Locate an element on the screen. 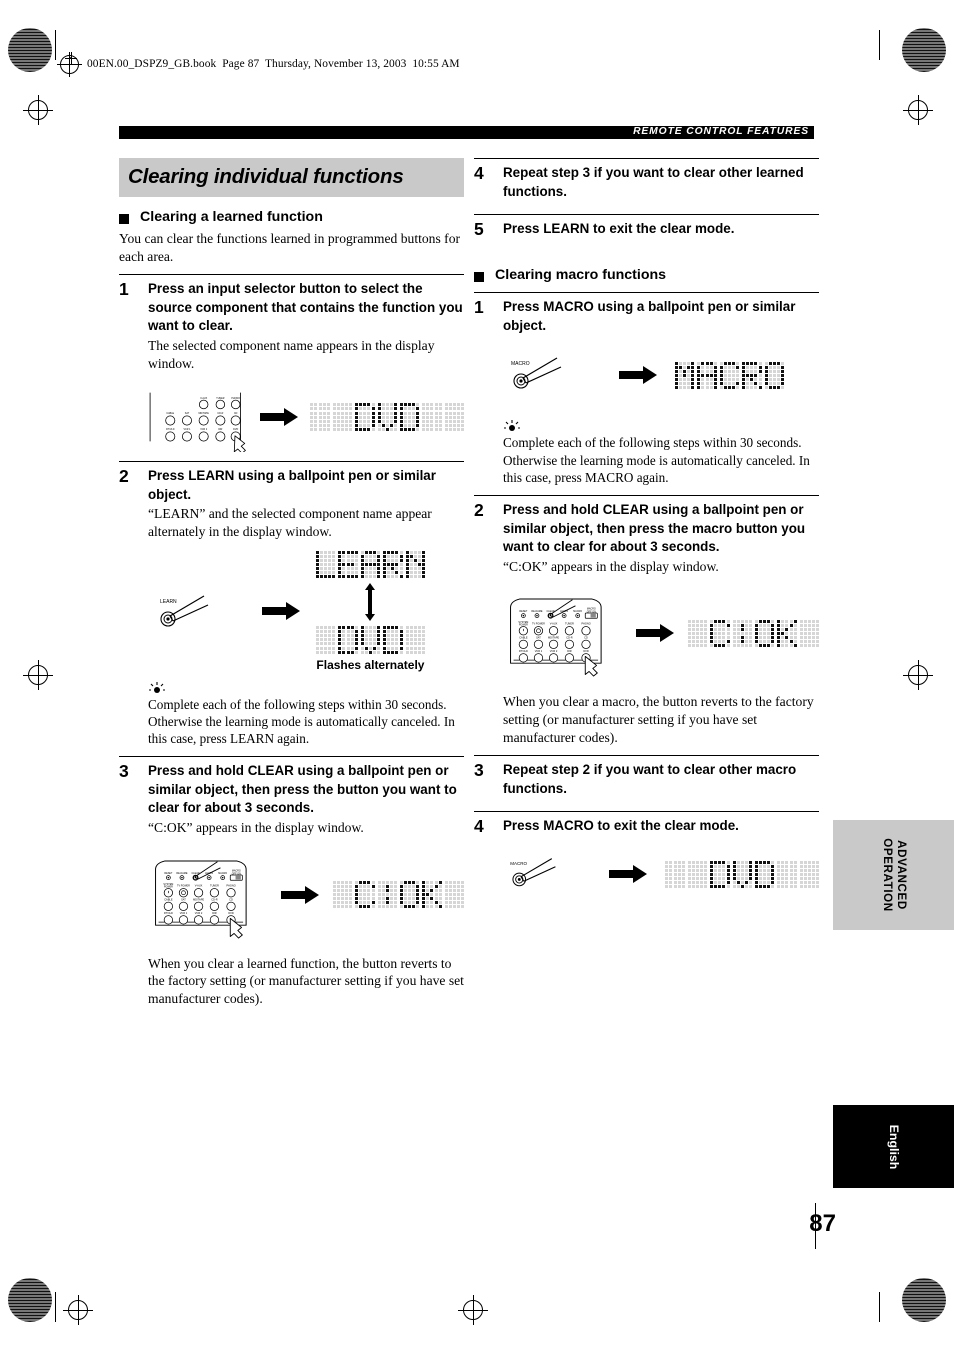  svg-text: LEARN is located at coordinates (168, 602).